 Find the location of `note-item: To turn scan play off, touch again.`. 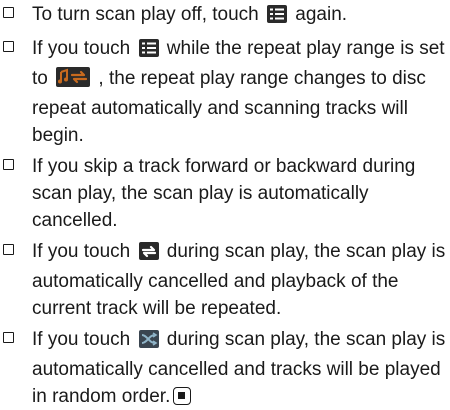

note-item: To turn scan play off, touch again. is located at coordinates (225, 16).